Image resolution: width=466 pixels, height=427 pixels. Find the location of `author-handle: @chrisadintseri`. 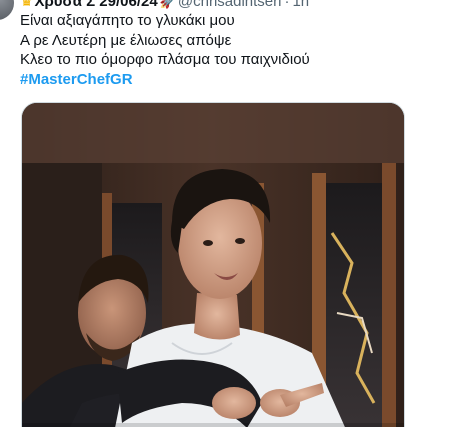

author-handle: @chrisadintseri is located at coordinates (230, 5).